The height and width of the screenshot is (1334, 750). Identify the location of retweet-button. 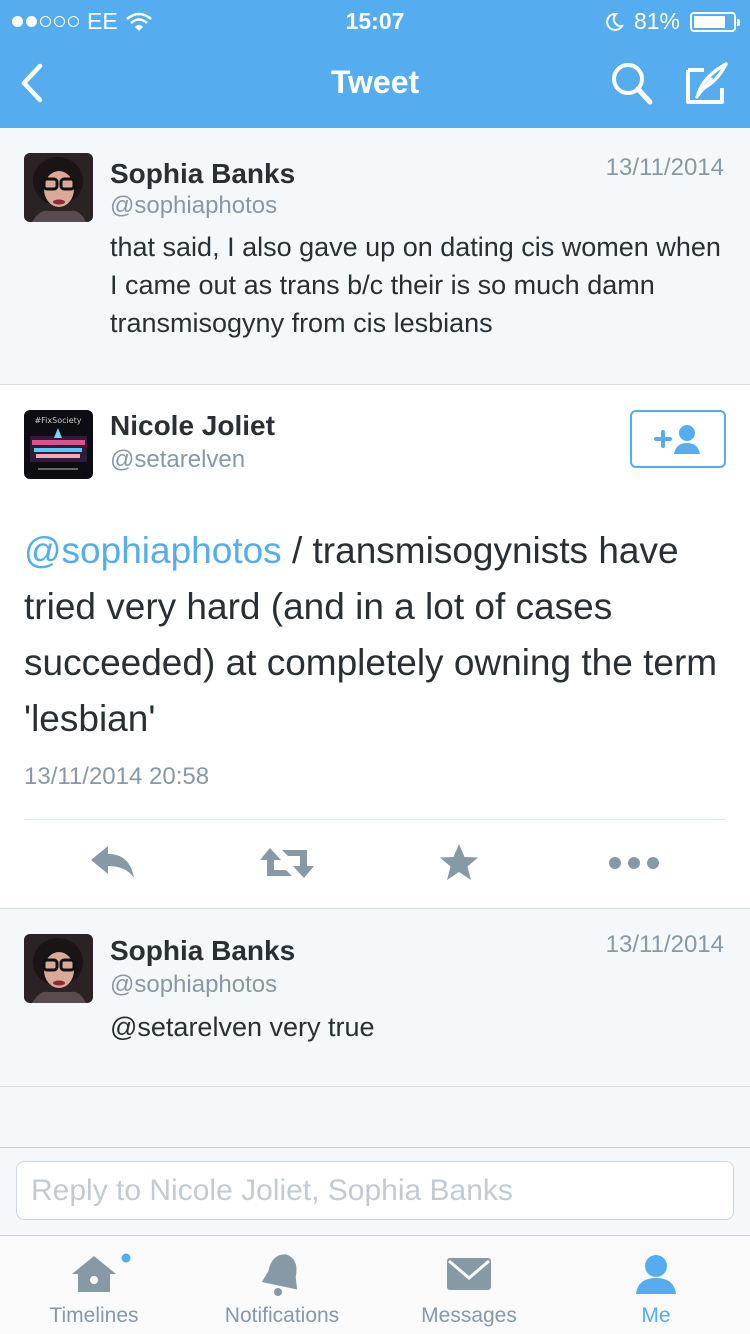
(287, 865).